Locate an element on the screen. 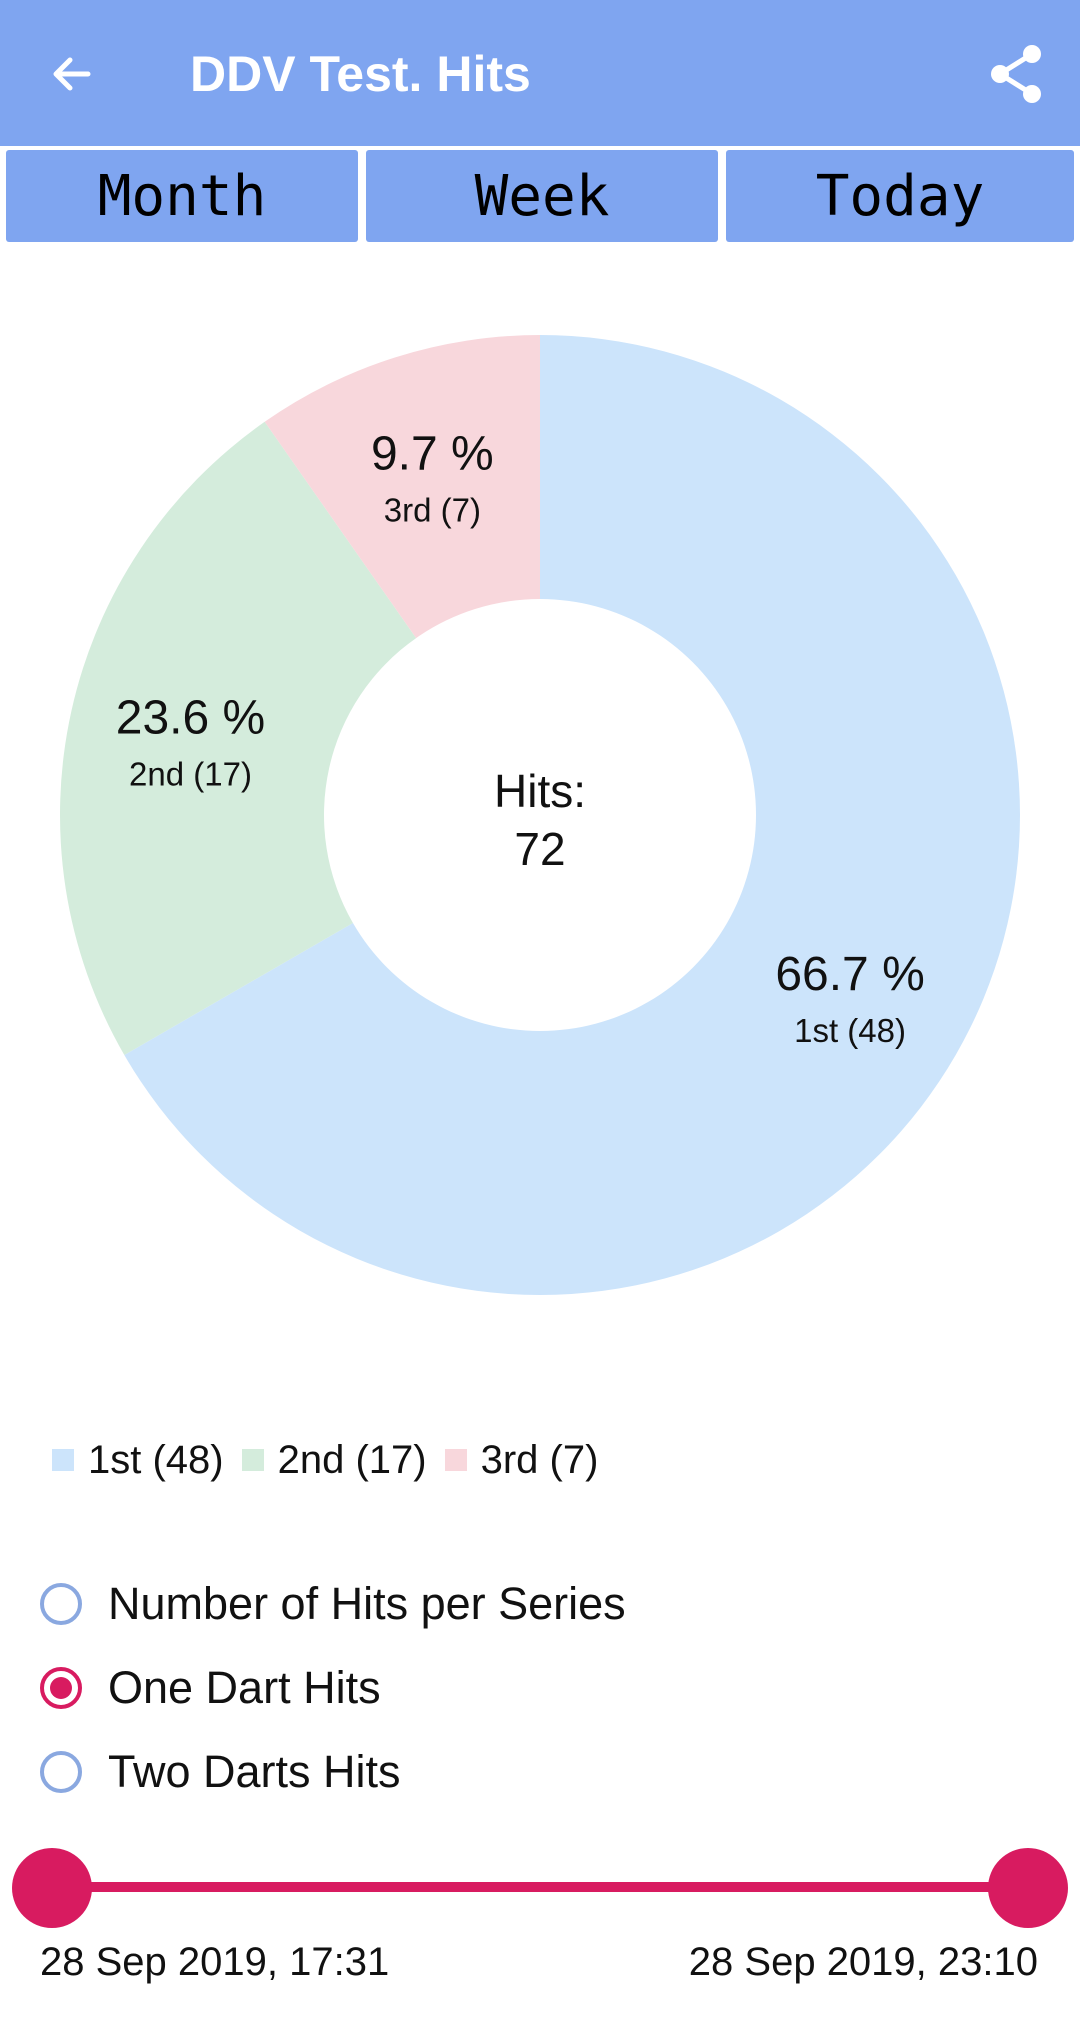 The image size is (1080, 2030). radio-label: Two Darts Hits is located at coordinates (254, 1771).